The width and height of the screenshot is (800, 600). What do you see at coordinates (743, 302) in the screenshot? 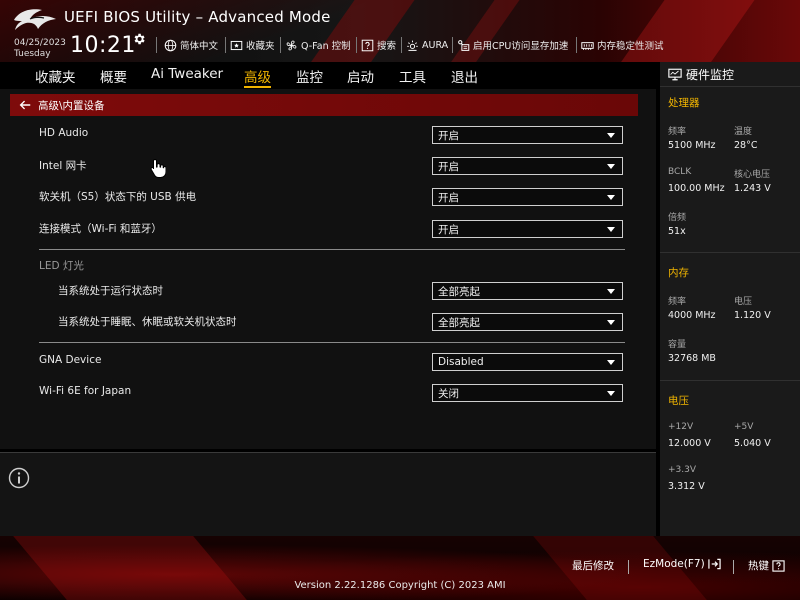
I see `memory-voltage-label: 电压` at bounding box center [743, 302].